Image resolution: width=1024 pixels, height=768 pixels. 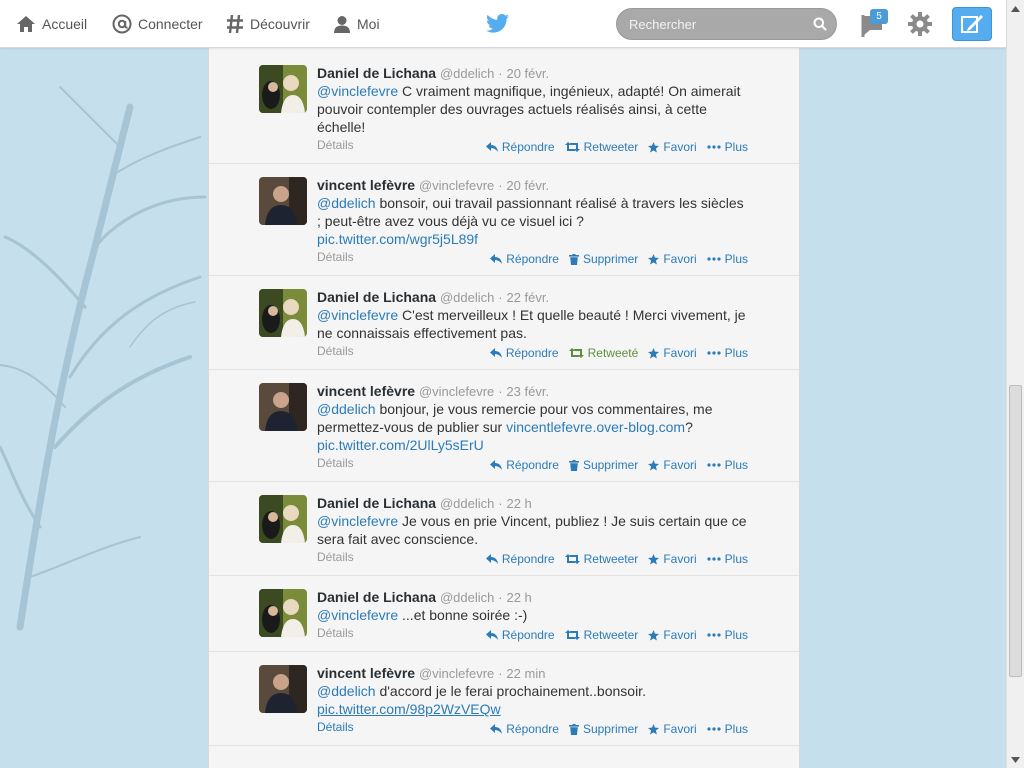 I want to click on tweet-media-link: pic.twitter.com/wgr5j5L89f, so click(x=397, y=239).